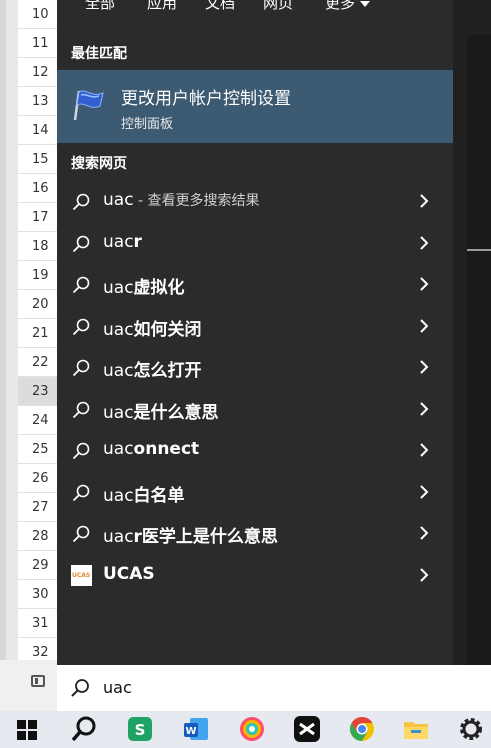  I want to click on result-completion: r医学上是什么意思, so click(205, 537).